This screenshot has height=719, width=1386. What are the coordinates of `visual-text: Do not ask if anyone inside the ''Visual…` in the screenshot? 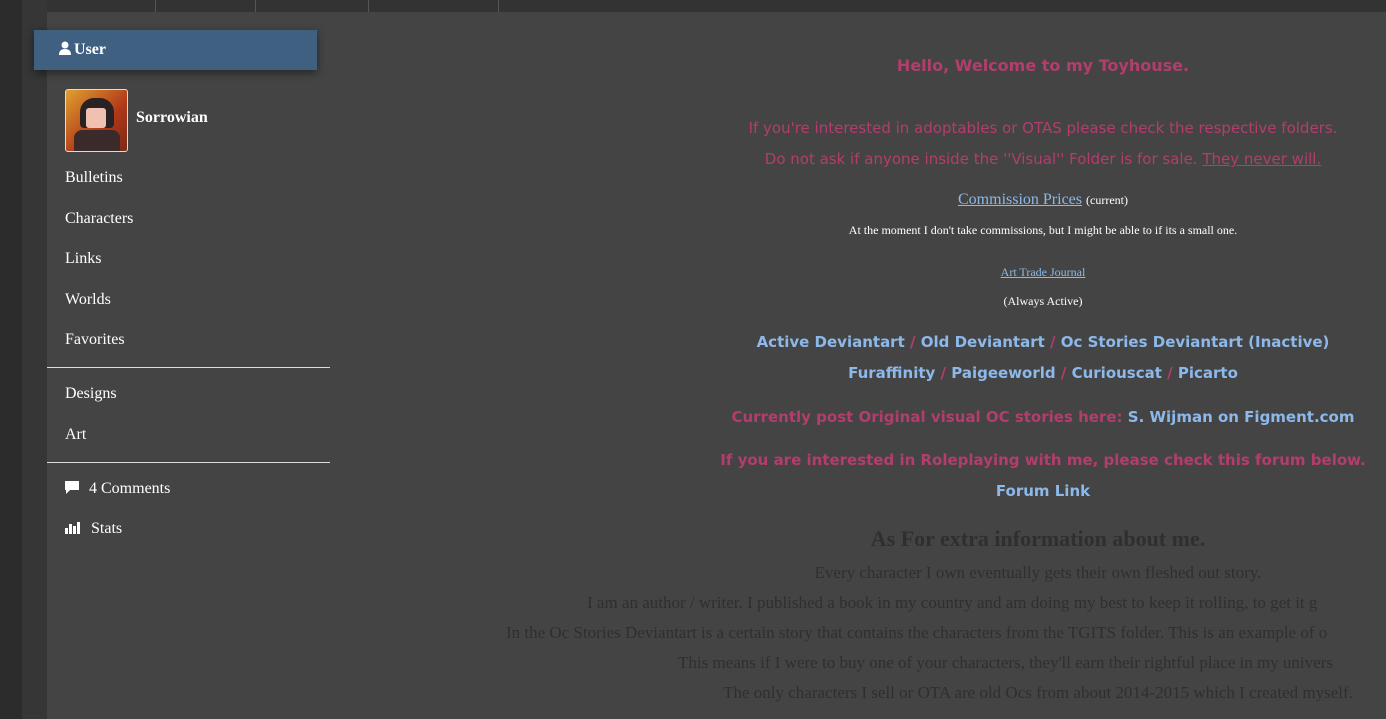 It's located at (1043, 159).